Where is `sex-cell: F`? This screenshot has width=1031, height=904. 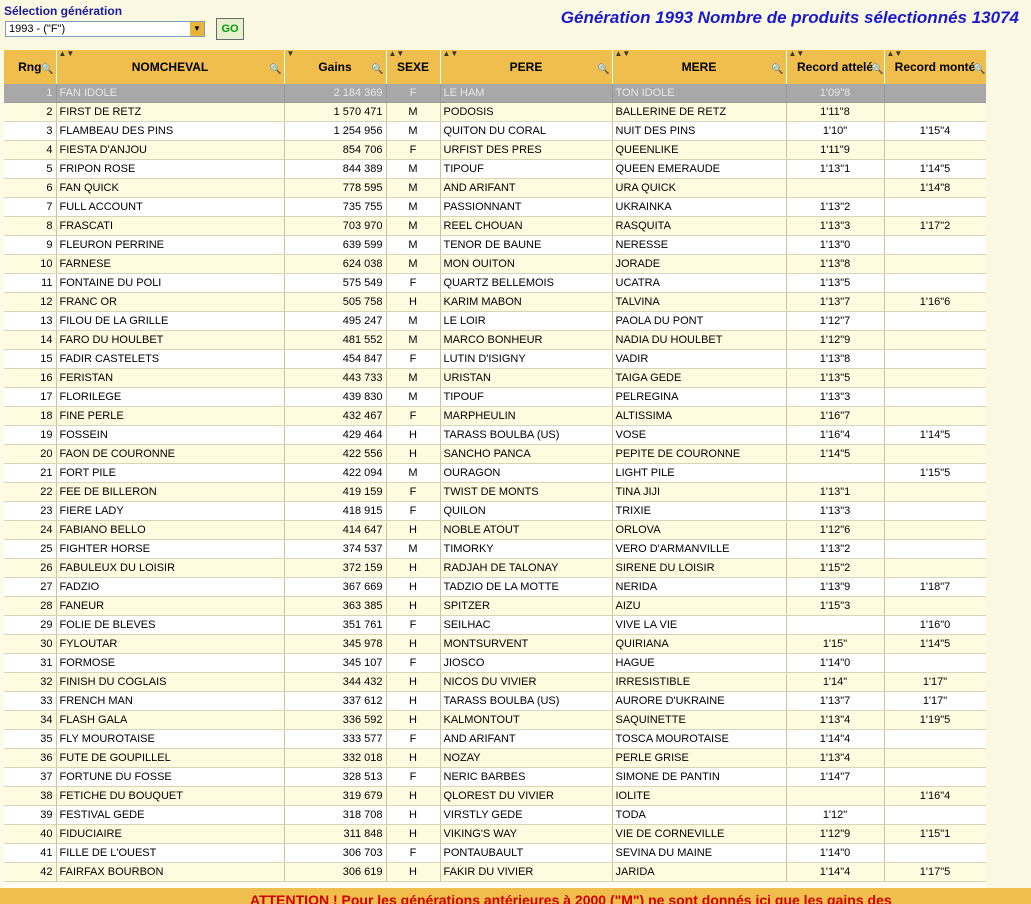 sex-cell: F is located at coordinates (413, 416).